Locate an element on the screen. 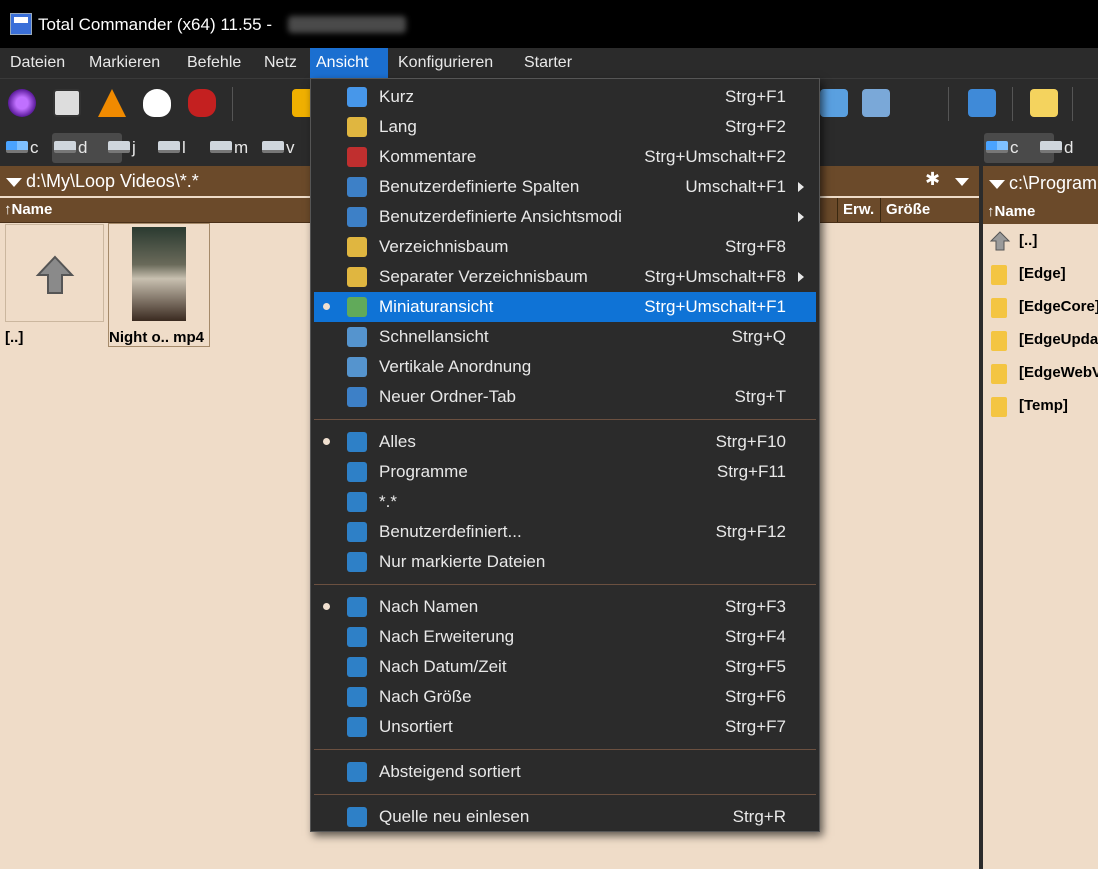 The image size is (1098, 869). menu-ansicht: Ansicht is located at coordinates (349, 63).